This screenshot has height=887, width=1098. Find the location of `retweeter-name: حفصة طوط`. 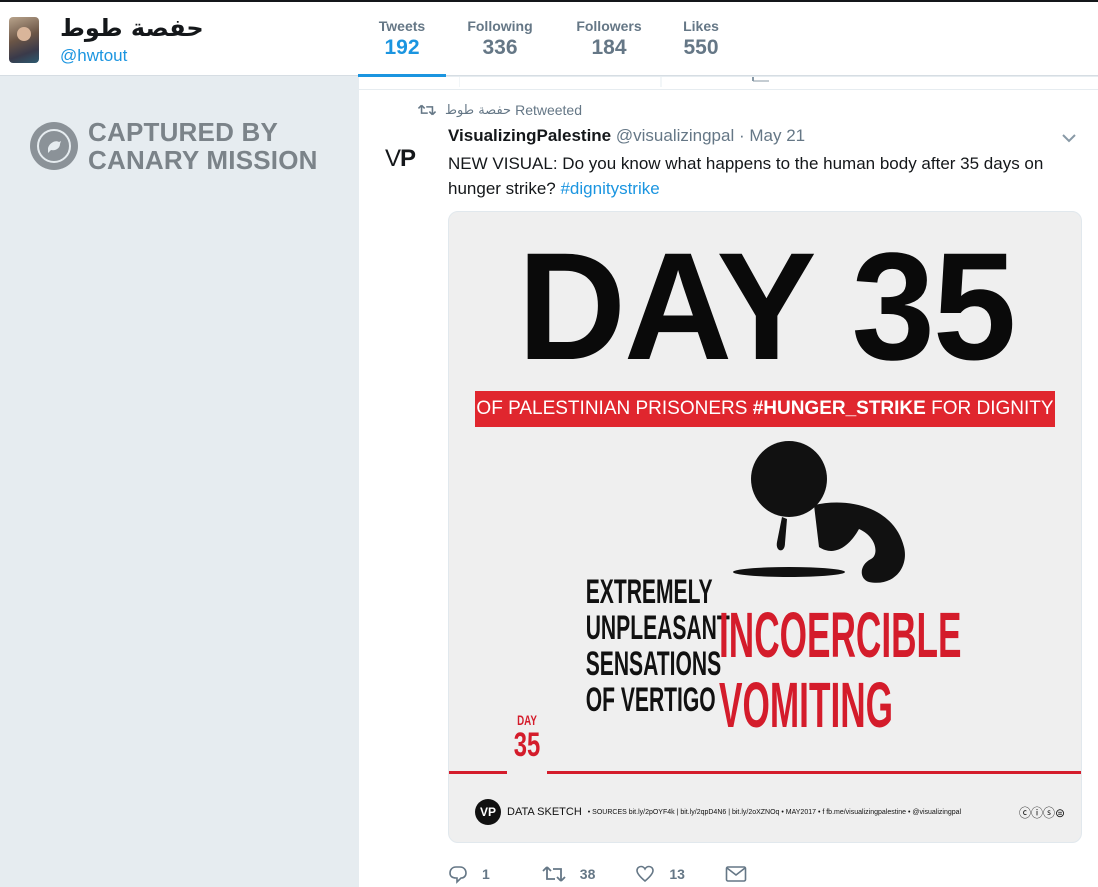

retweeter-name: حفصة طوط is located at coordinates (478, 110).